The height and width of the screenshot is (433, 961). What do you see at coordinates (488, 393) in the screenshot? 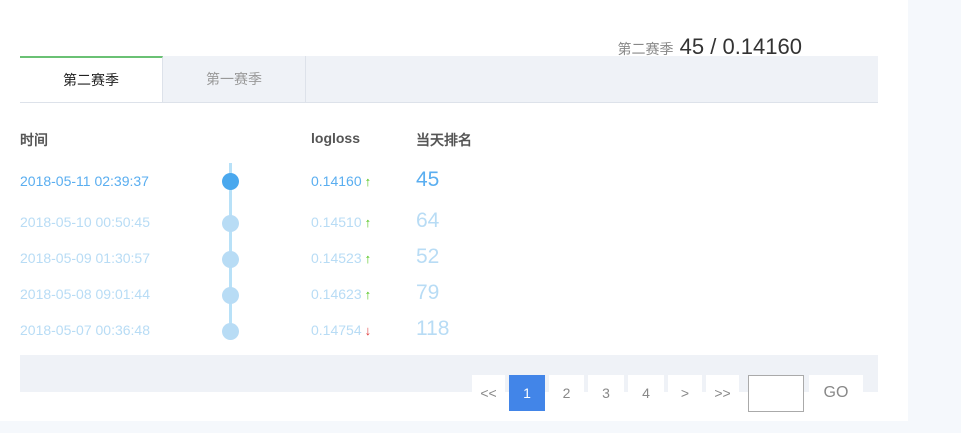
I see `first-page-button: <<` at bounding box center [488, 393].